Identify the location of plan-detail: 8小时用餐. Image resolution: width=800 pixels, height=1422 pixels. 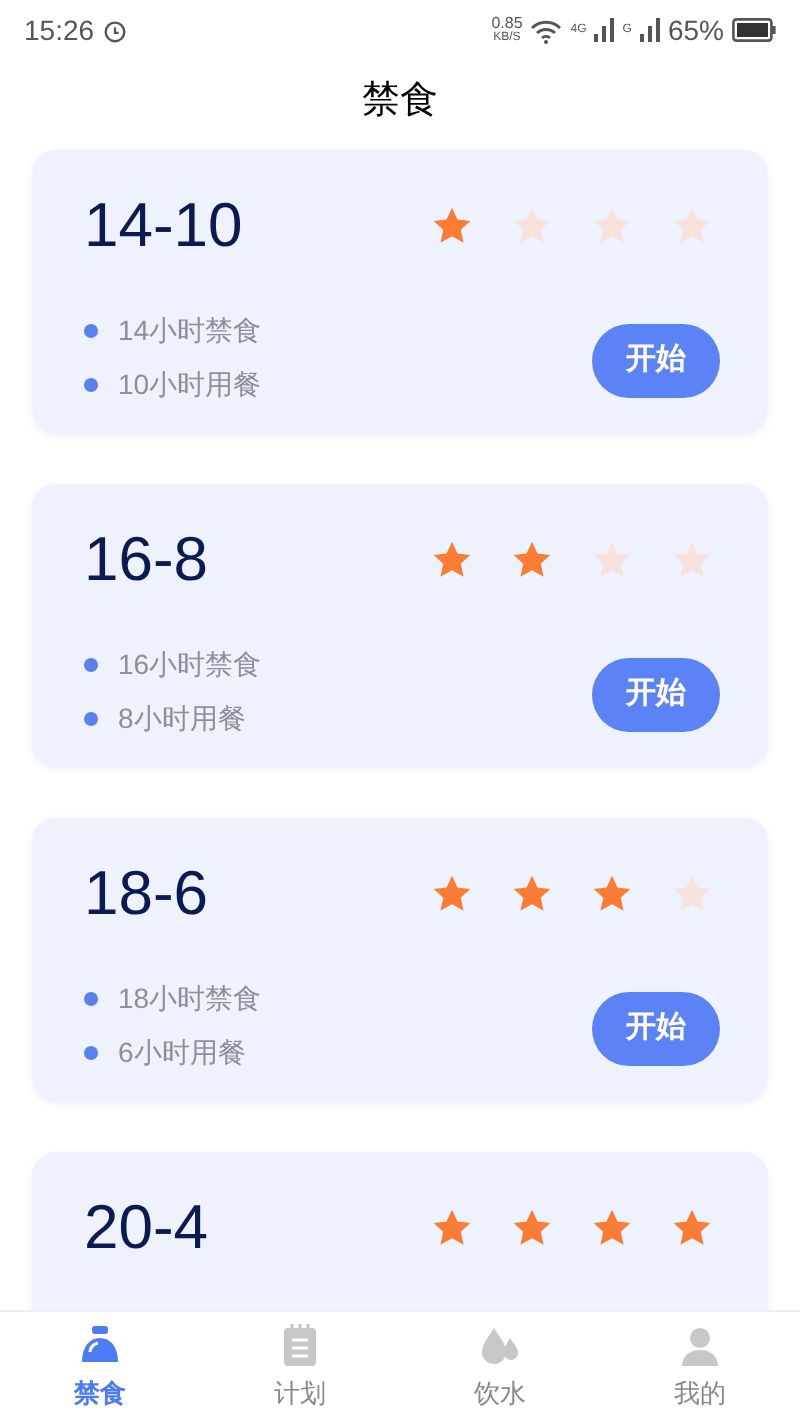
(182, 719).